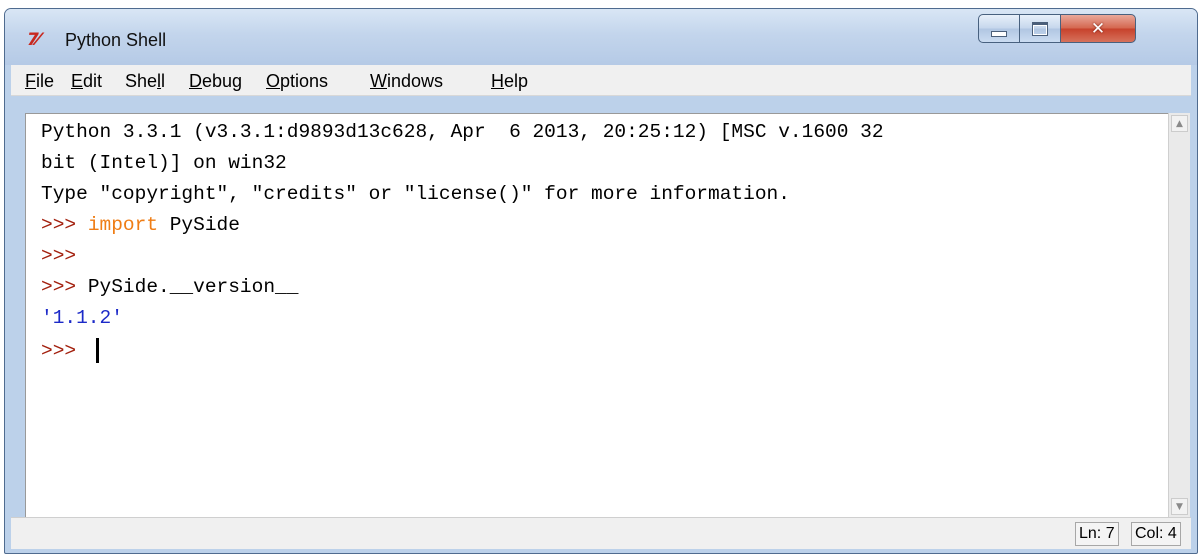  I want to click on minimize-icon, so click(999, 33).